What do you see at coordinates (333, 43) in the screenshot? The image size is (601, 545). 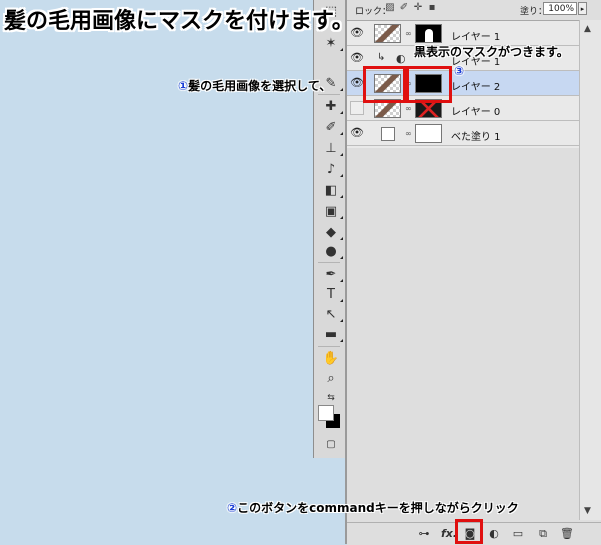 I see `magic-wand-icon: ✶` at bounding box center [333, 43].